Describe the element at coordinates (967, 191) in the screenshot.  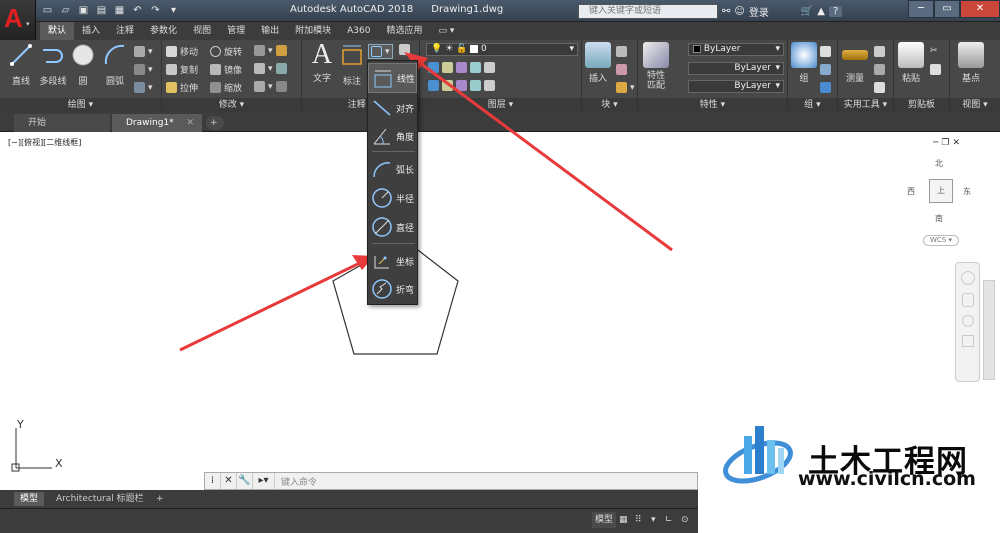
I see `compass-east: 东` at that location.